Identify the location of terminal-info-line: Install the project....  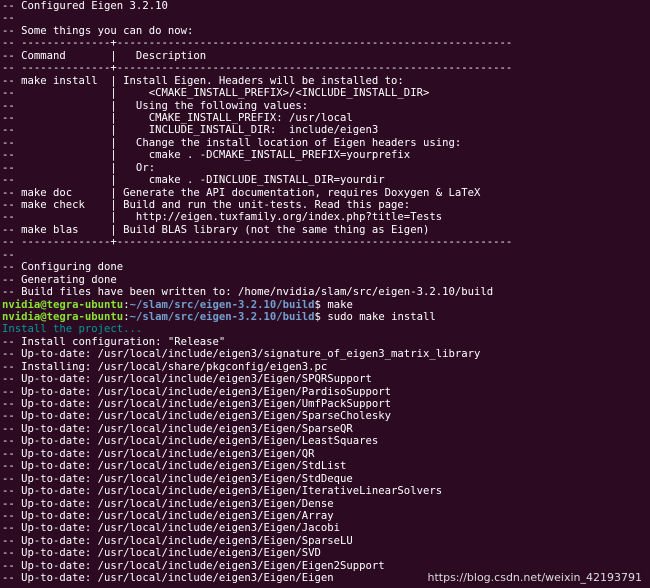
(72, 329).